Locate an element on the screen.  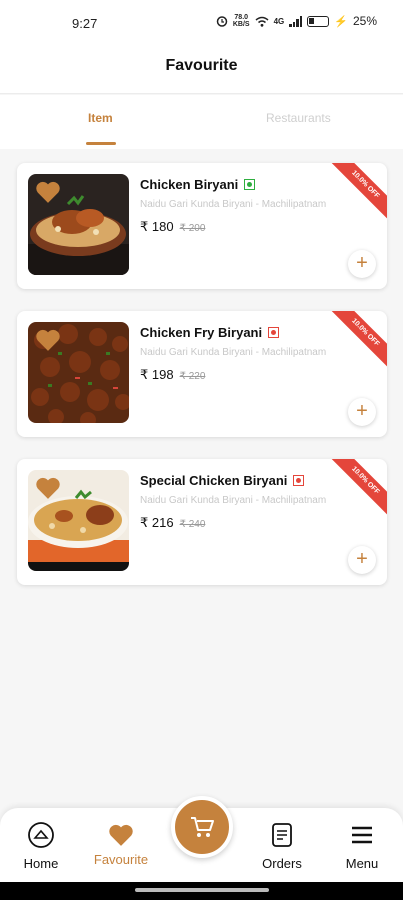
hamburger-icon is located at coordinates (362, 835).